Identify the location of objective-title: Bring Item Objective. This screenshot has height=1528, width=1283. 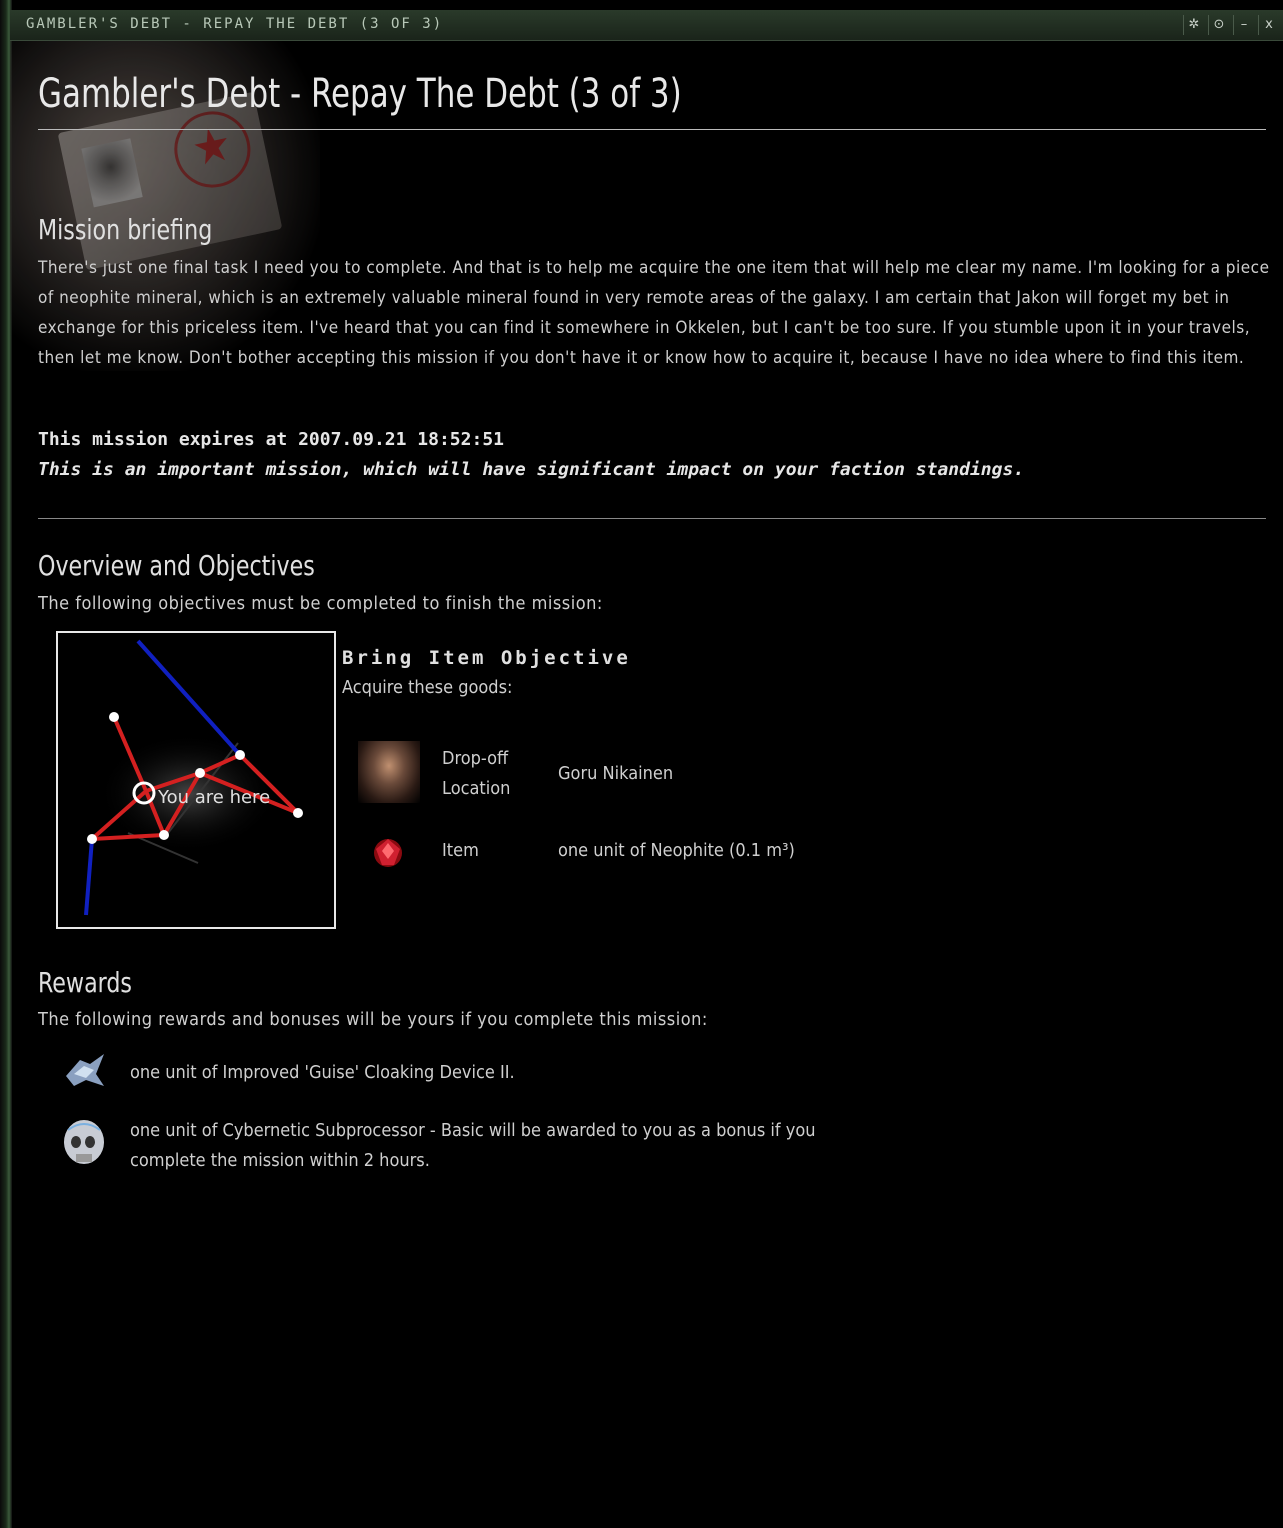
(486, 658).